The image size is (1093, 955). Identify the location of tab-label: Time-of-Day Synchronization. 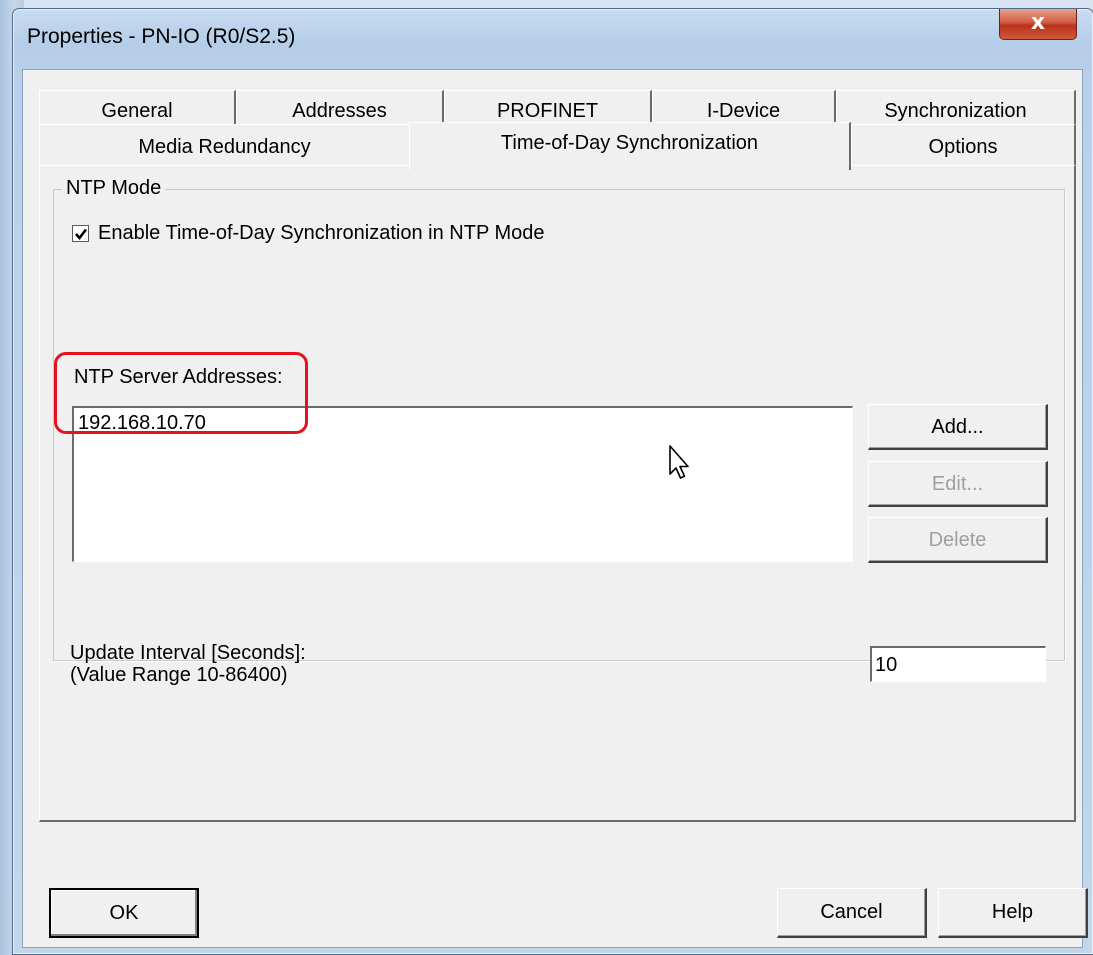
(629, 143).